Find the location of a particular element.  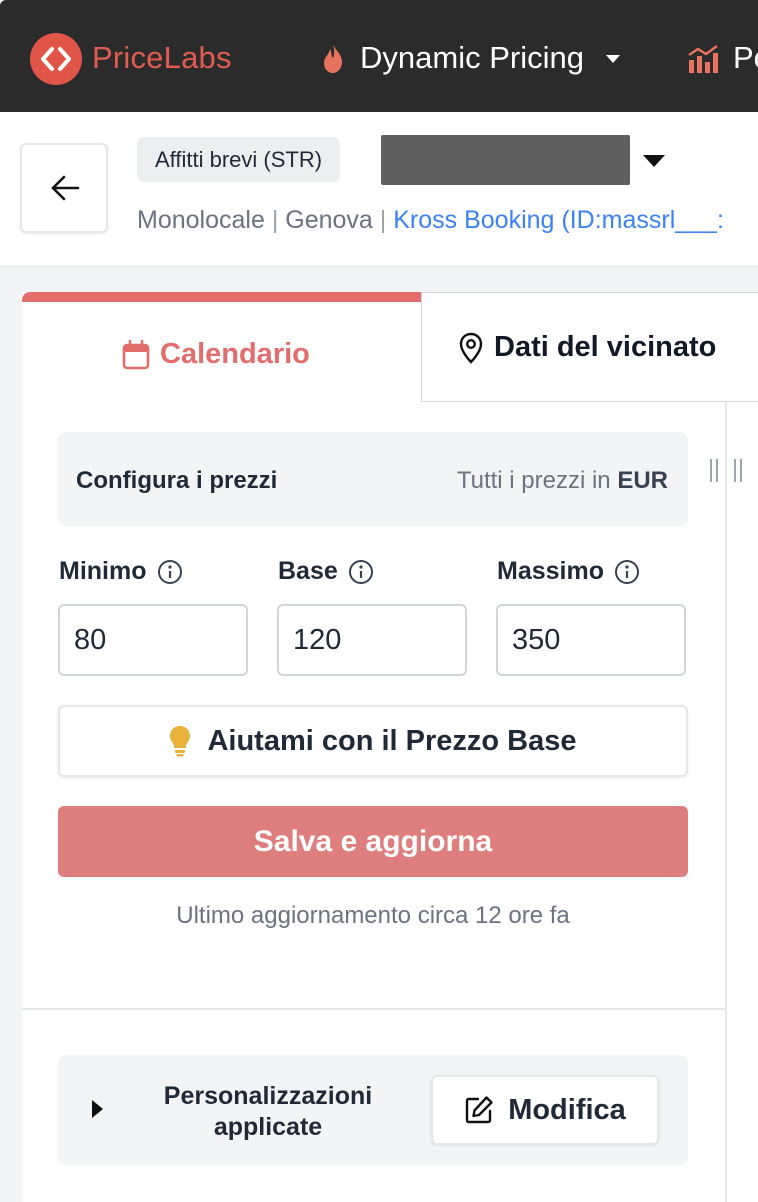

edit-button: Modifica is located at coordinates (545, 1110).